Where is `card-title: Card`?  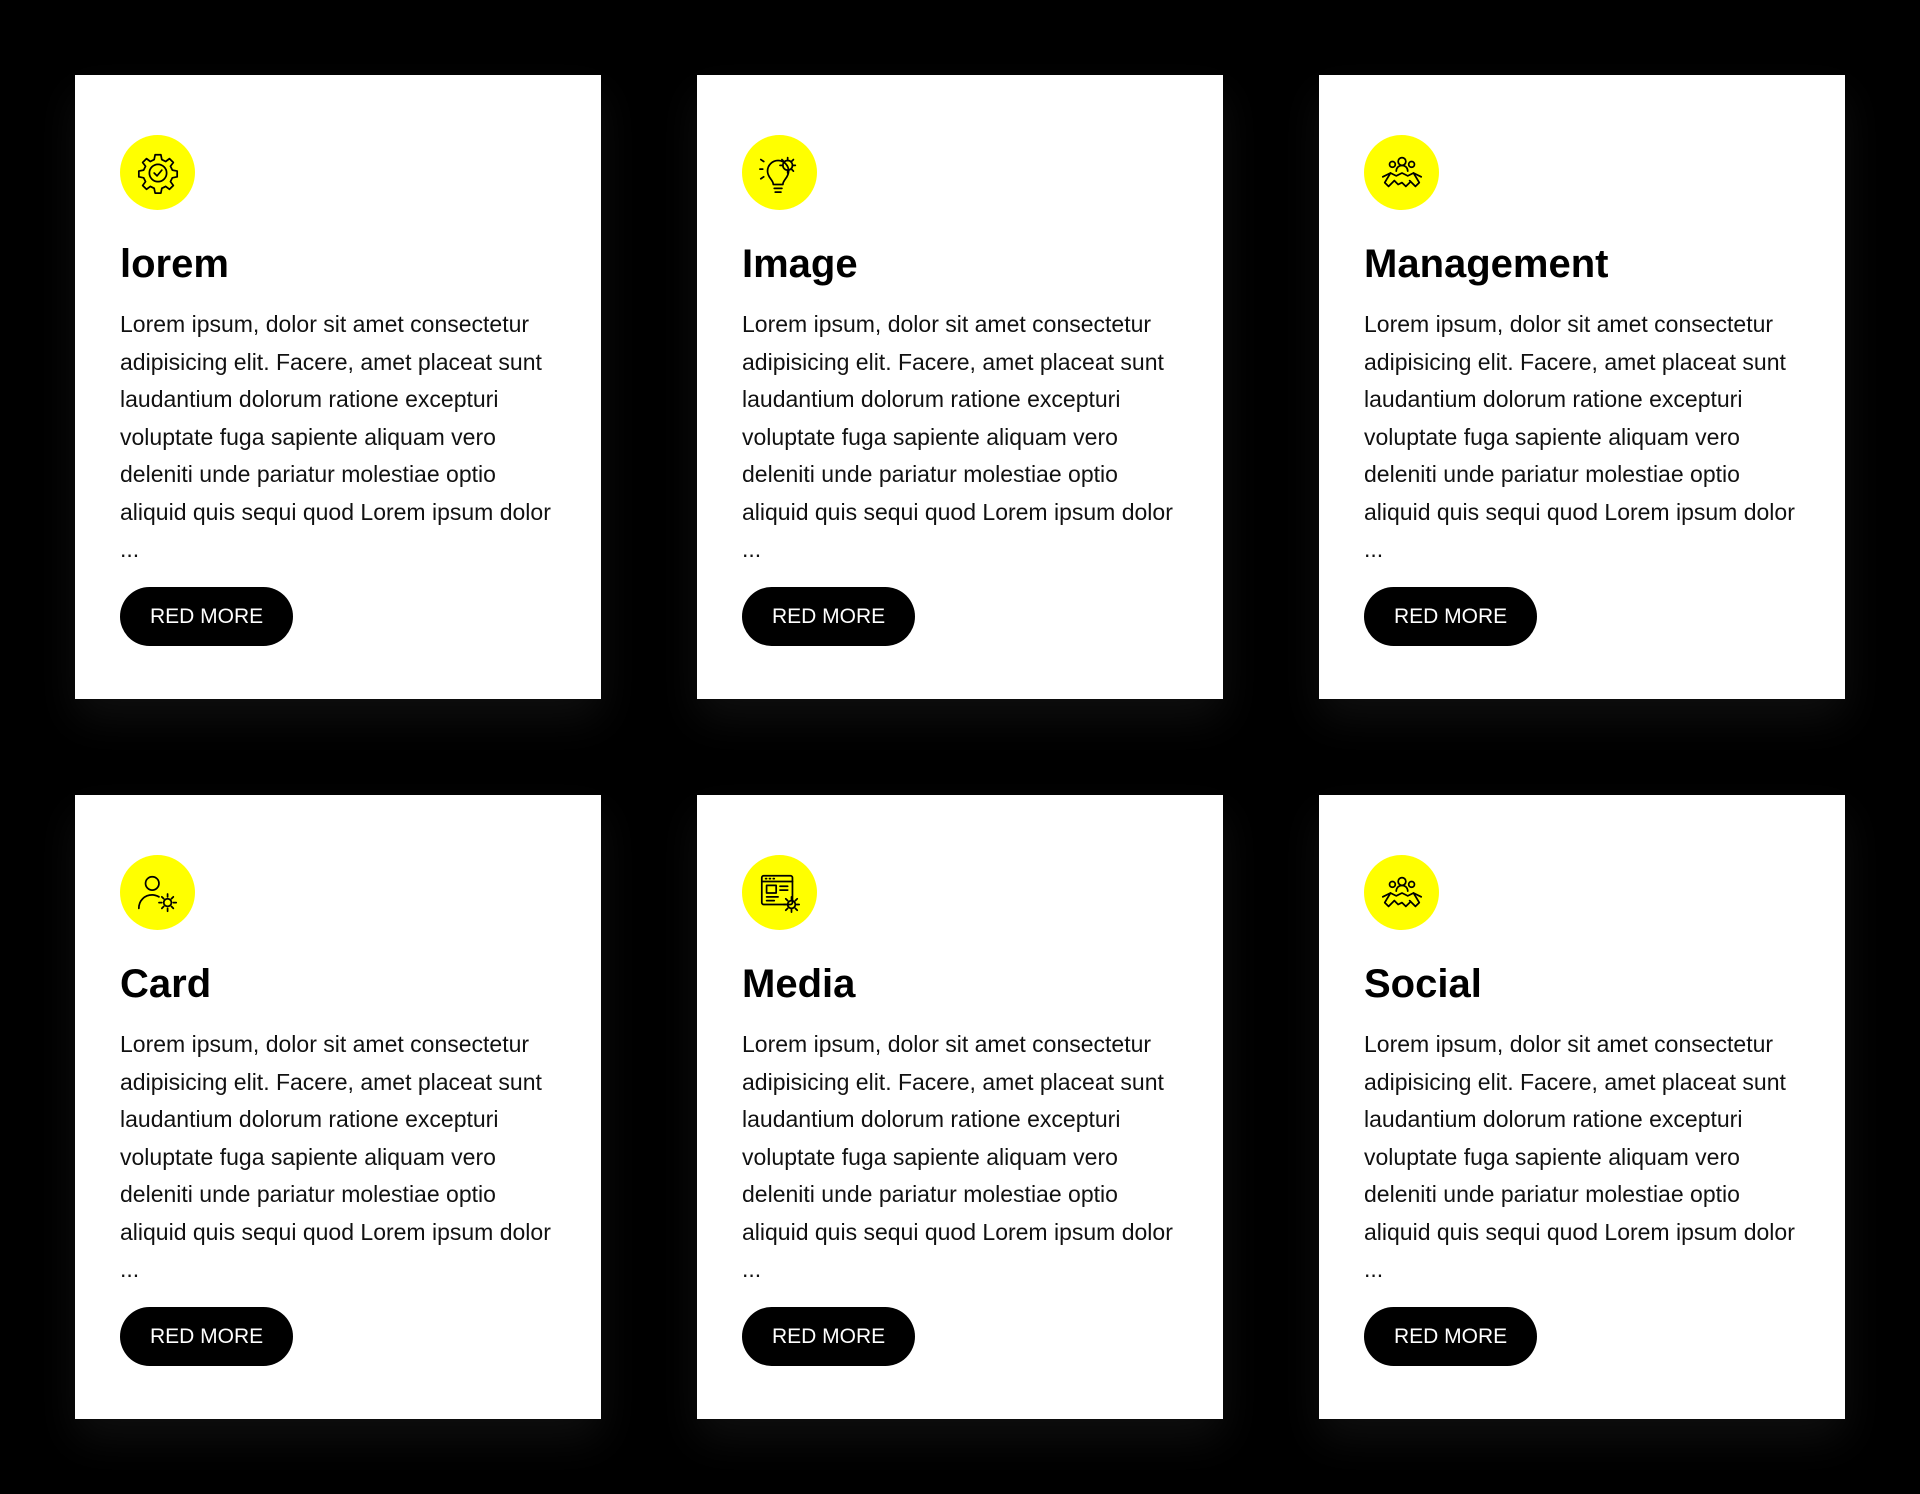 card-title: Card is located at coordinates (166, 984).